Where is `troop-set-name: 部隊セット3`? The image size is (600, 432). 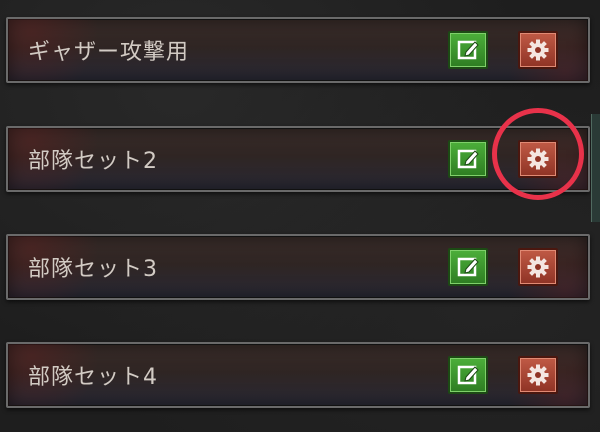
troop-set-name: 部隊セット3 is located at coordinates (93, 269).